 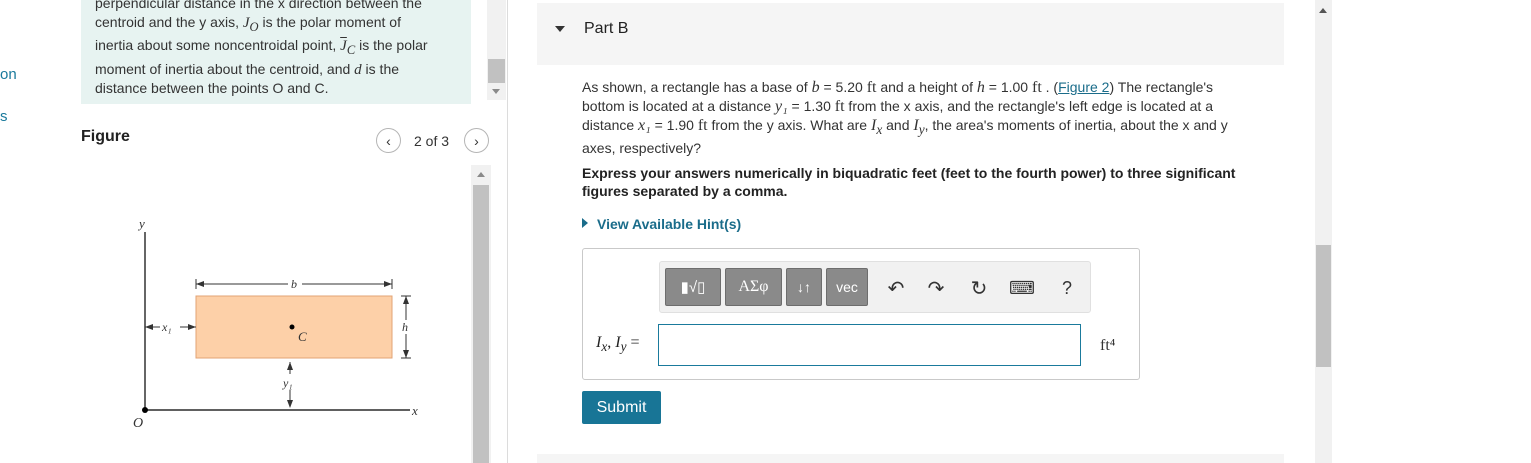 What do you see at coordinates (606, 29) in the screenshot?
I see `part-b-title: Part B` at bounding box center [606, 29].